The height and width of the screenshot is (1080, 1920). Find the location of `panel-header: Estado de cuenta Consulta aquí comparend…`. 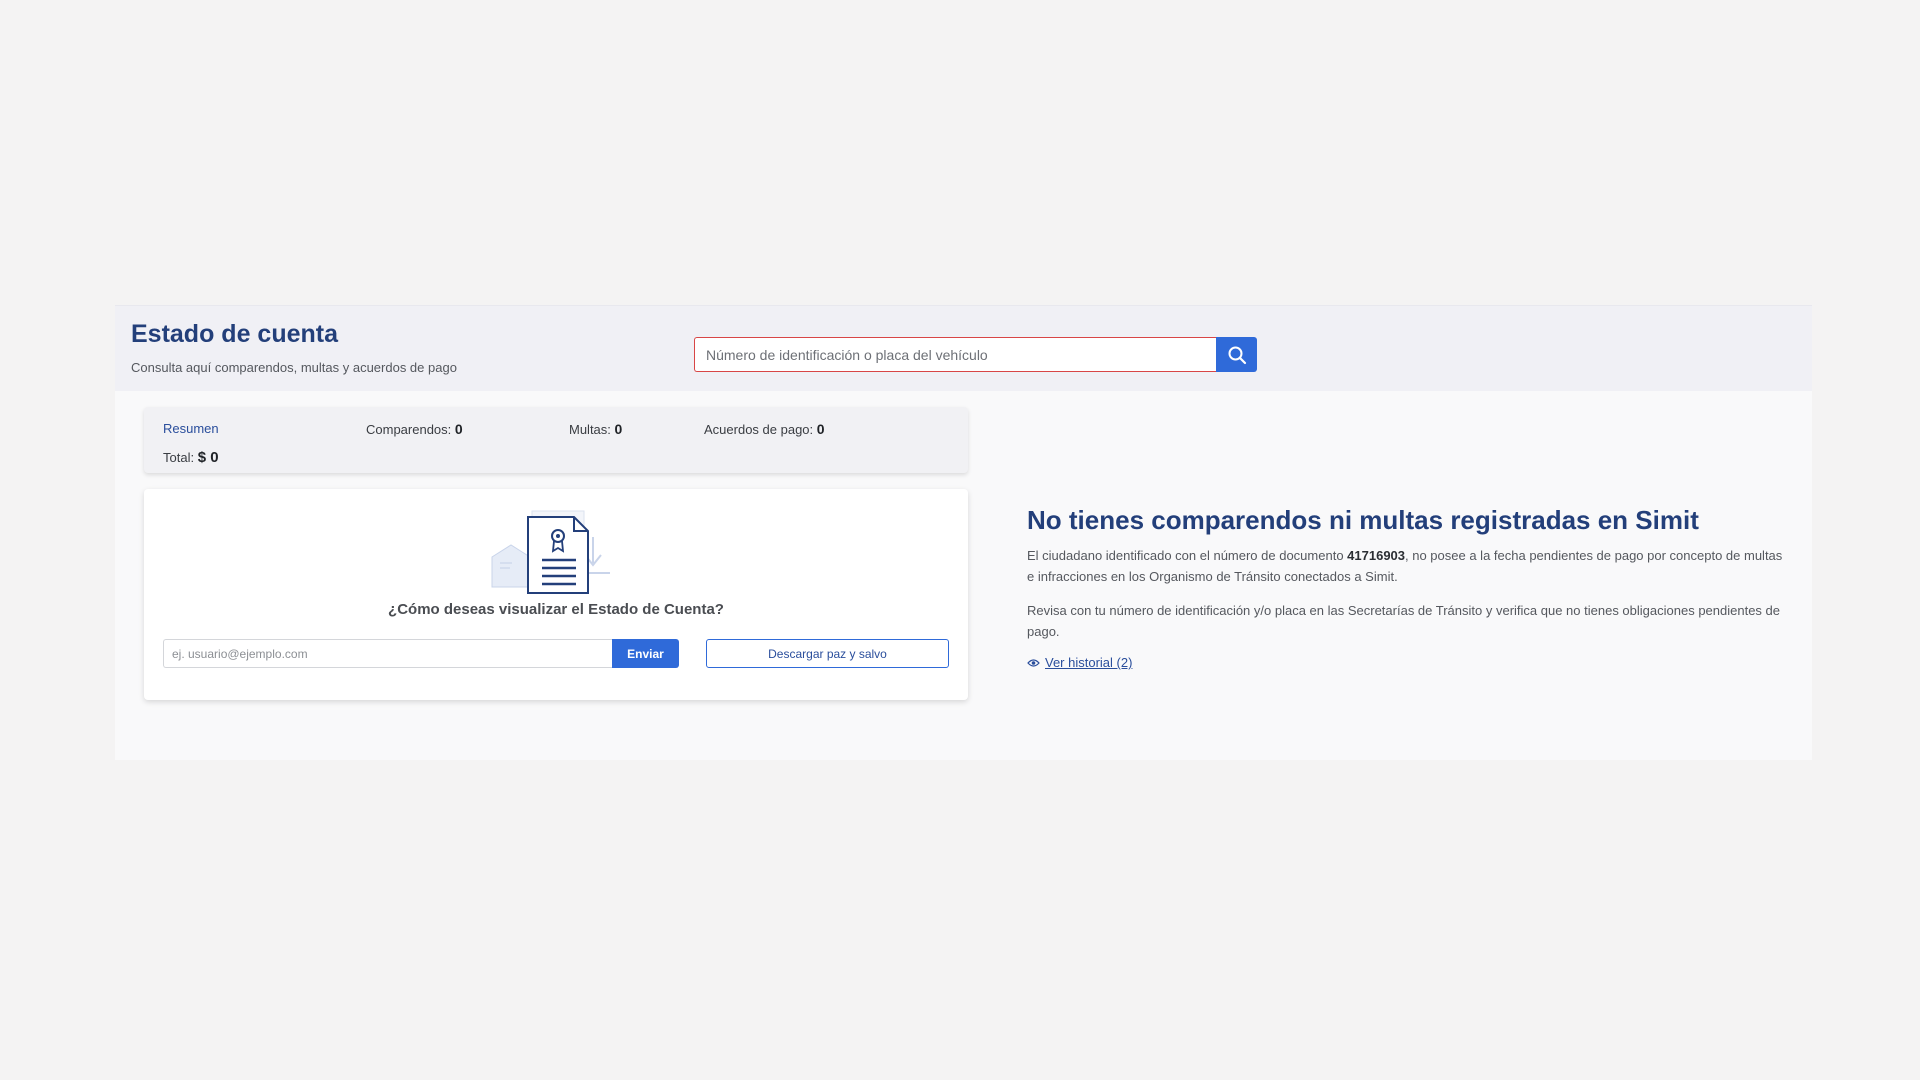

panel-header: Estado de cuenta Consulta aquí comparend… is located at coordinates (963, 348).